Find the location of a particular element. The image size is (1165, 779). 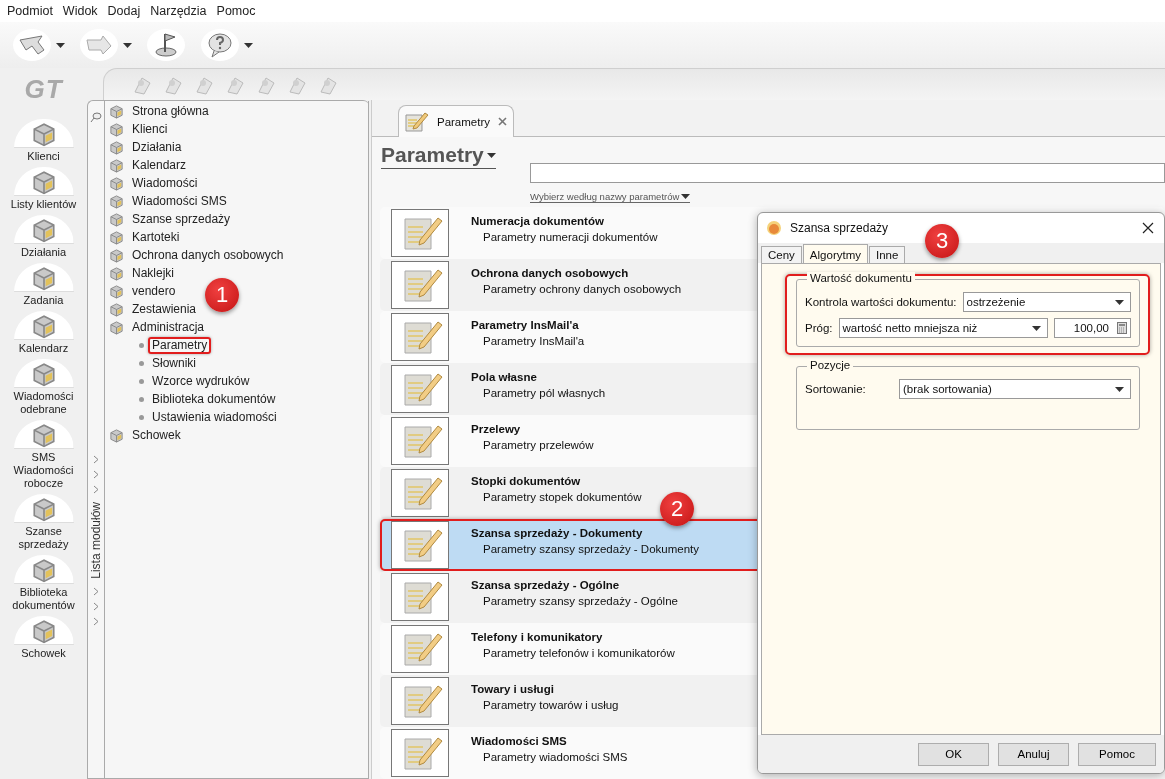

parameter-title: Szansa sprzedaży - Dokumenty is located at coordinates (557, 533).